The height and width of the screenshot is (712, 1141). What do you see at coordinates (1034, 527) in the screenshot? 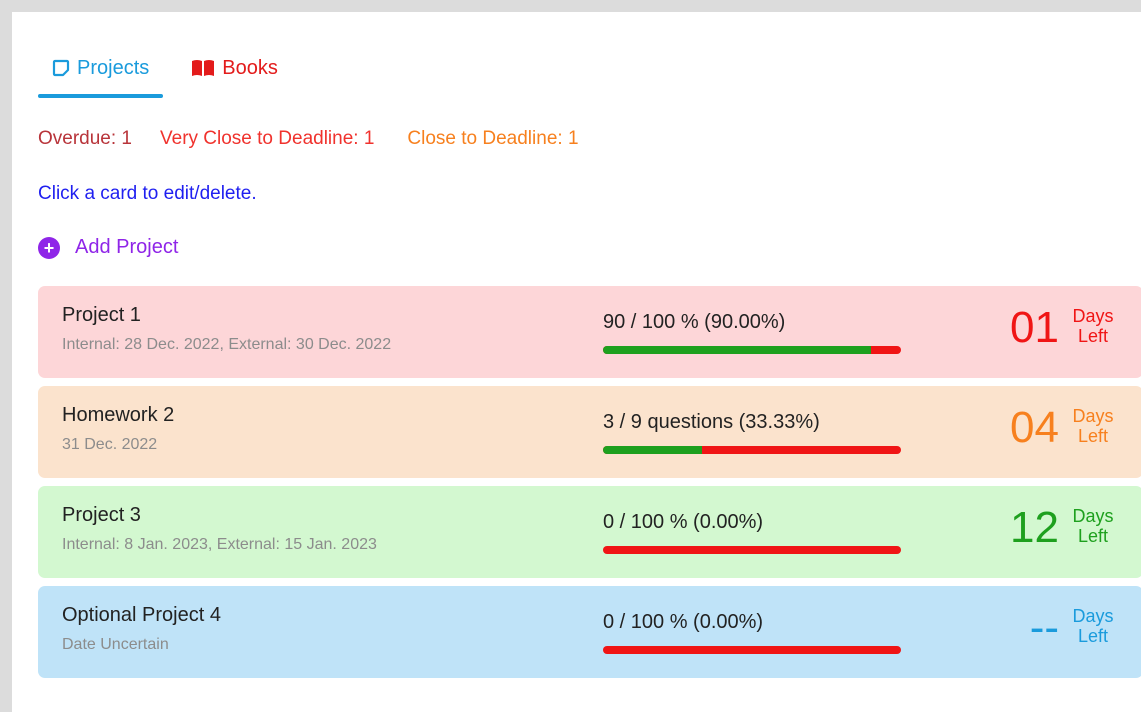
I see `card-days-left: 12` at bounding box center [1034, 527].